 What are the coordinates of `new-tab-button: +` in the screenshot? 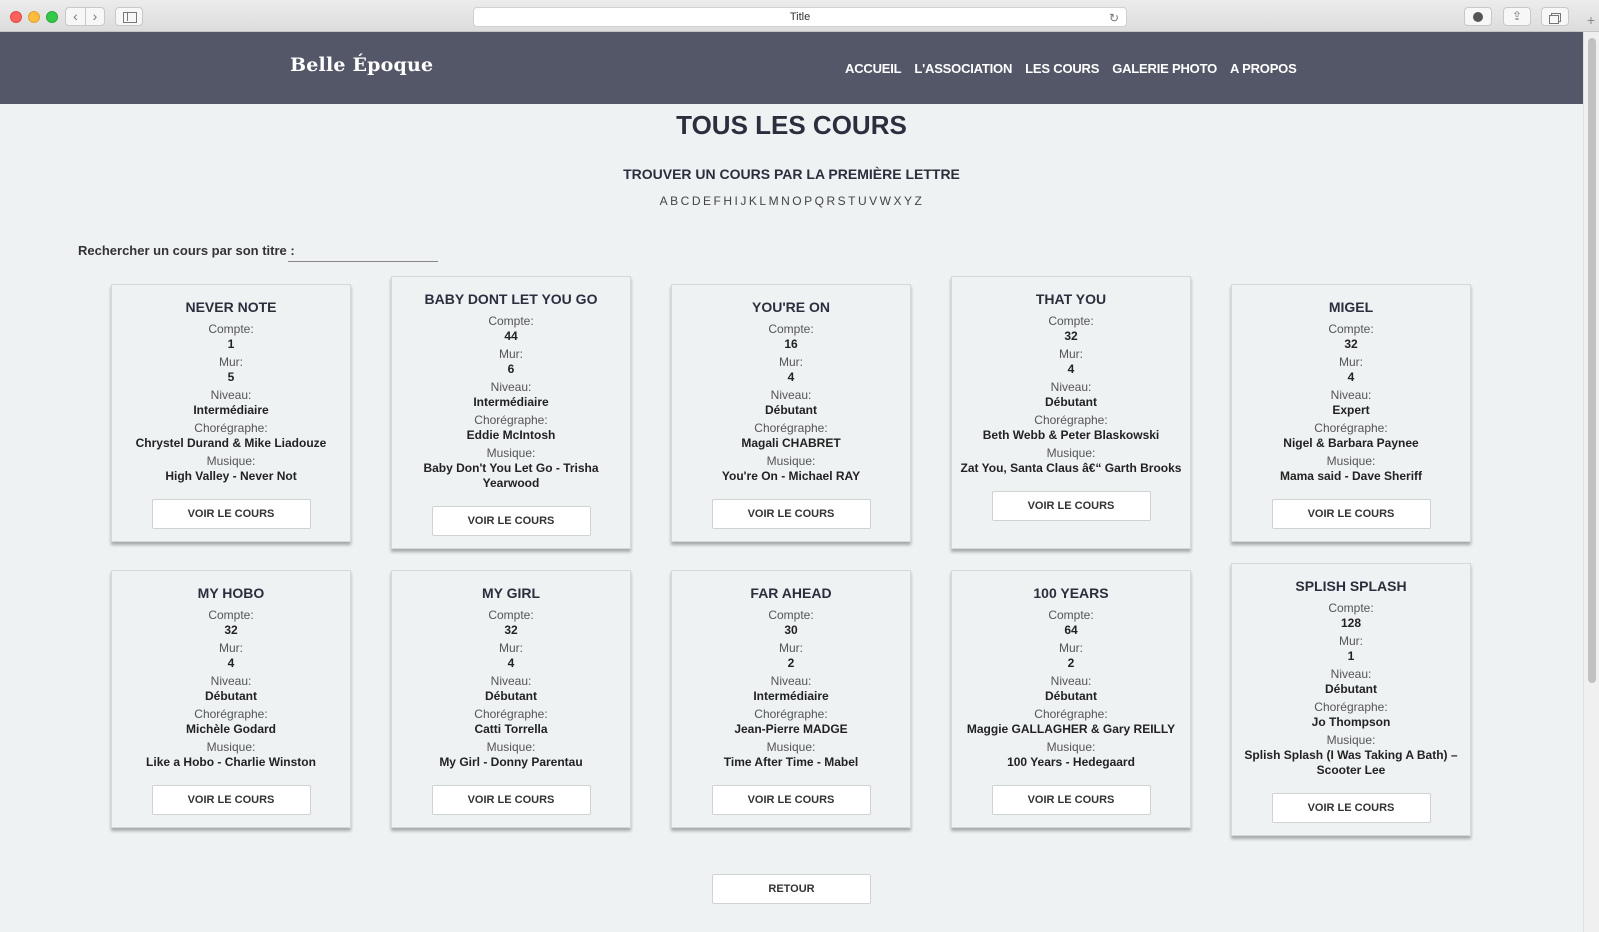 It's located at (1590, 16).